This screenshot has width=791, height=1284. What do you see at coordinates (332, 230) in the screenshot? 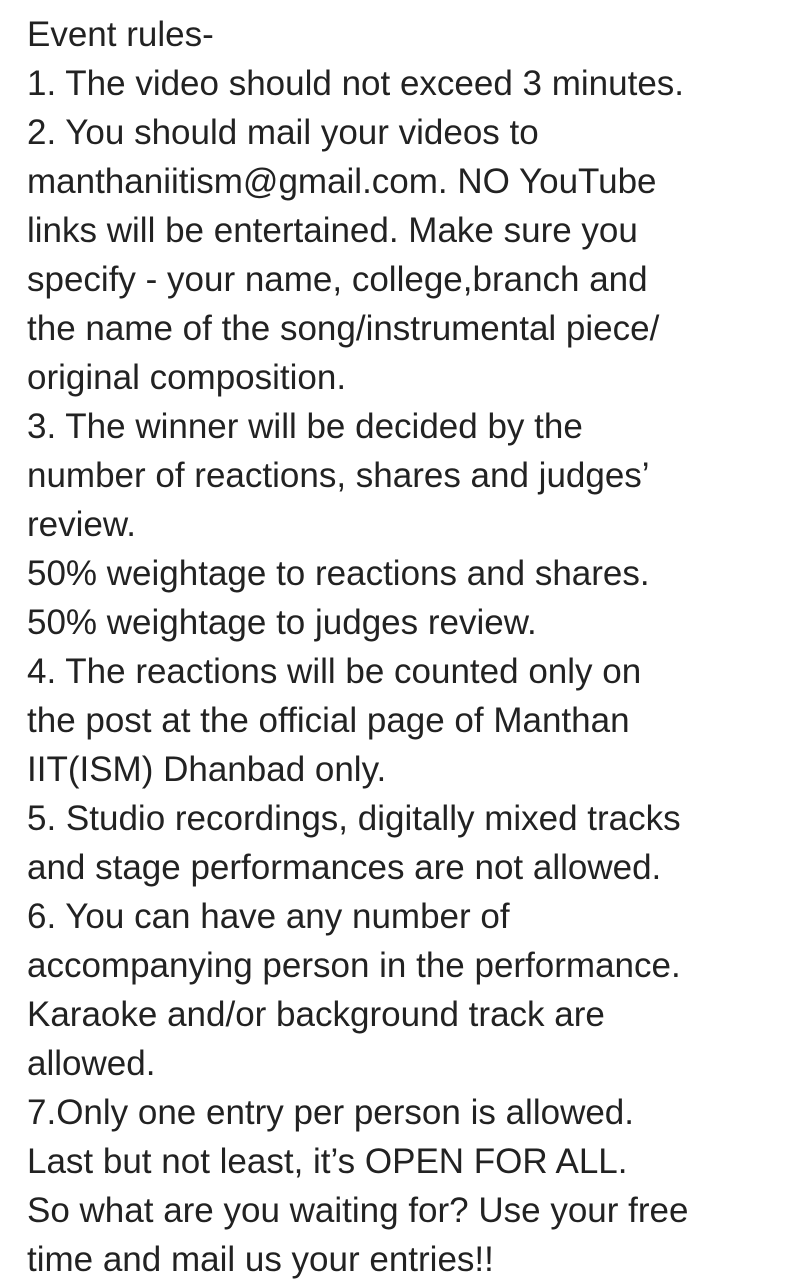
I see `text-line: links will be entertained. Make sure you` at bounding box center [332, 230].